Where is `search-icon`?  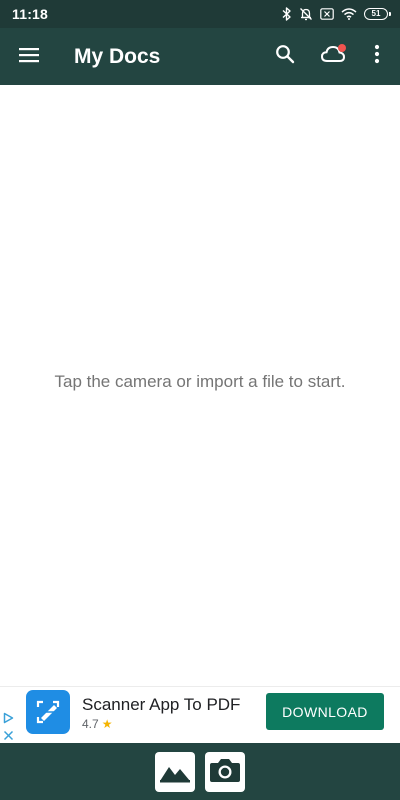
search-icon is located at coordinates (285, 56).